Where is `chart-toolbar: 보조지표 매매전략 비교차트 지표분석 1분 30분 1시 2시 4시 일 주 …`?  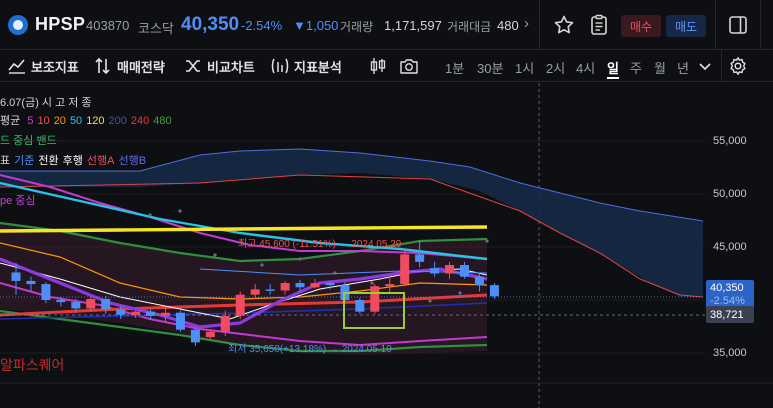 chart-toolbar: 보조지표 매매전략 비교차트 지표분석 1분 30분 1시 2시 4시 일 주 … is located at coordinates (386, 66).